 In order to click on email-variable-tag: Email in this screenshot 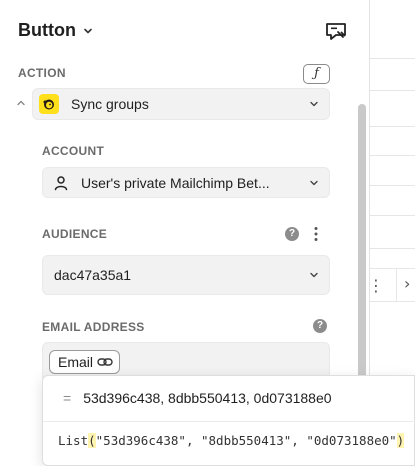, I will do `click(85, 362)`.